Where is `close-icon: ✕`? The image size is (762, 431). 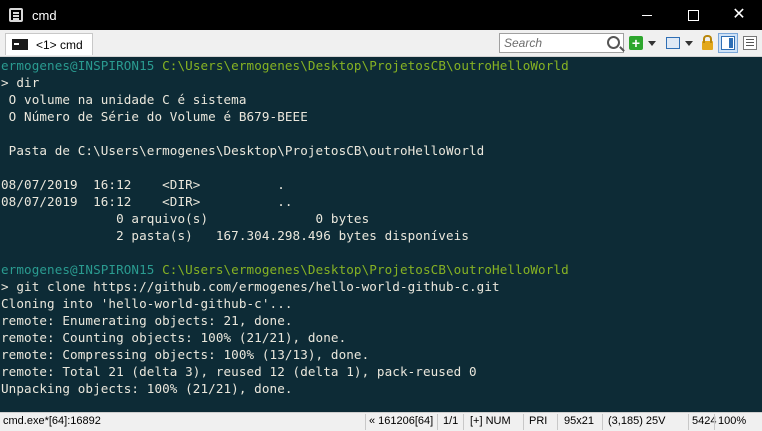
close-icon: ✕ is located at coordinates (739, 14).